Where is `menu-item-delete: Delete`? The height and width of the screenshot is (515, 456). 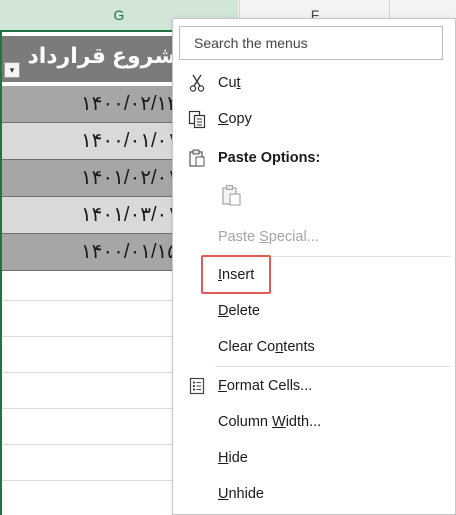 menu-item-delete: Delete is located at coordinates (314, 311).